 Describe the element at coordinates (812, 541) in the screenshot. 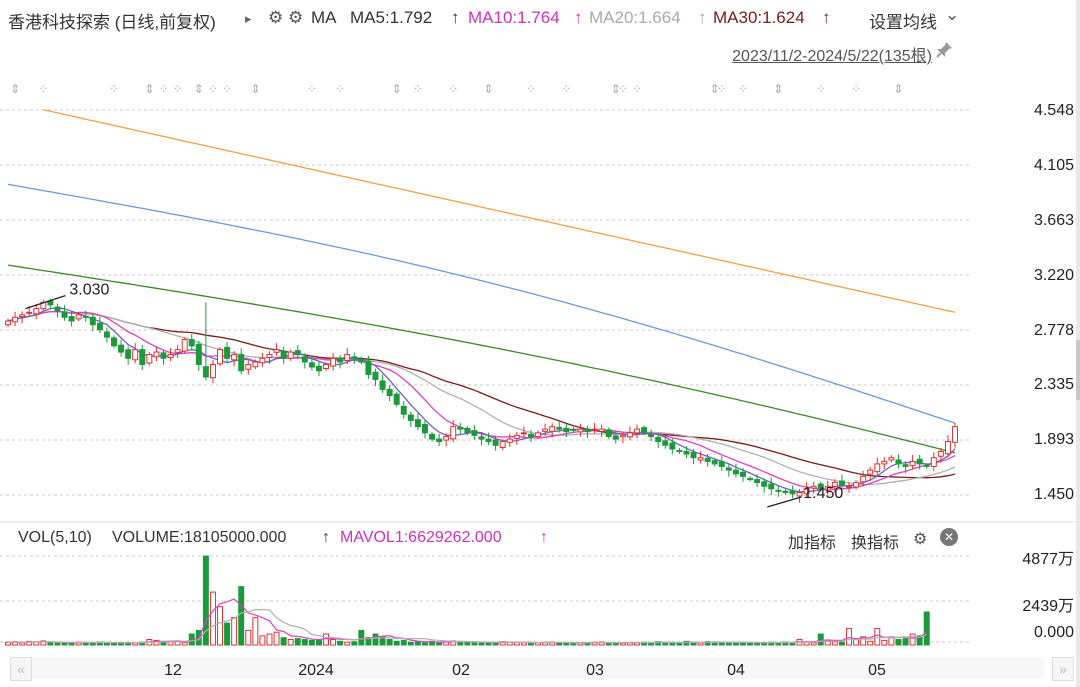

I see `add-indicator-button: 加指标` at that location.